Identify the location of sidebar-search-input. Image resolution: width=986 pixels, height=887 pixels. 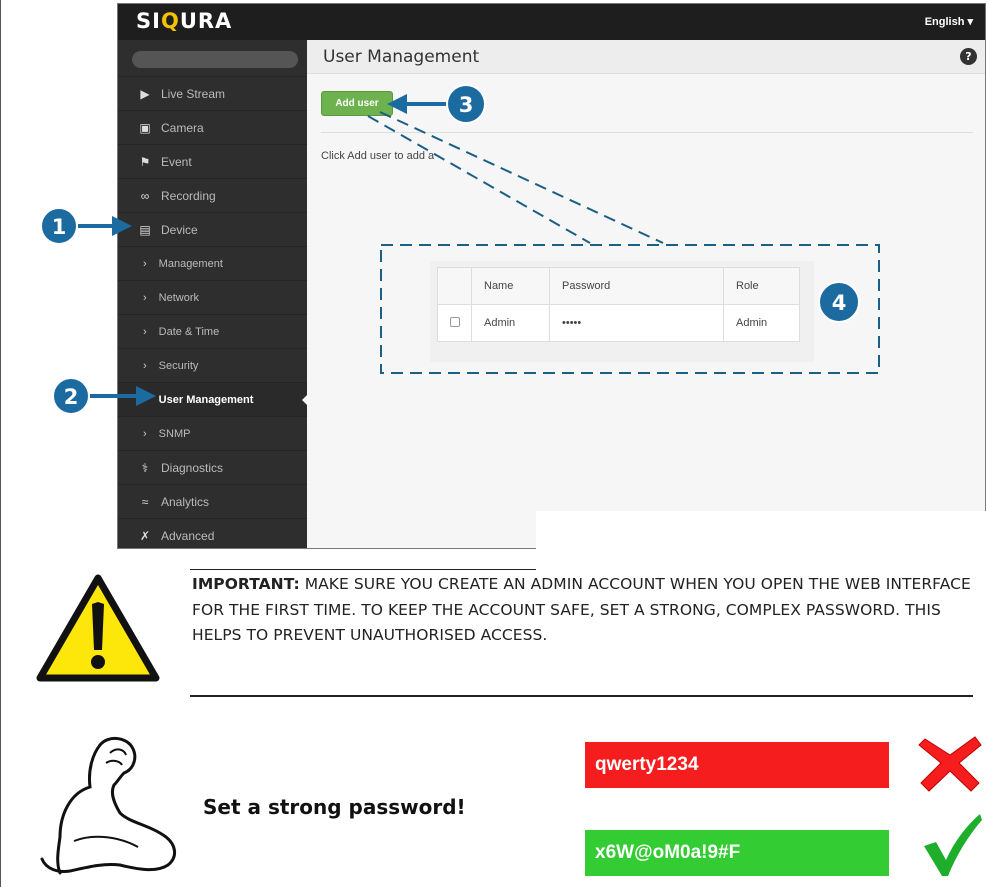
(215, 59).